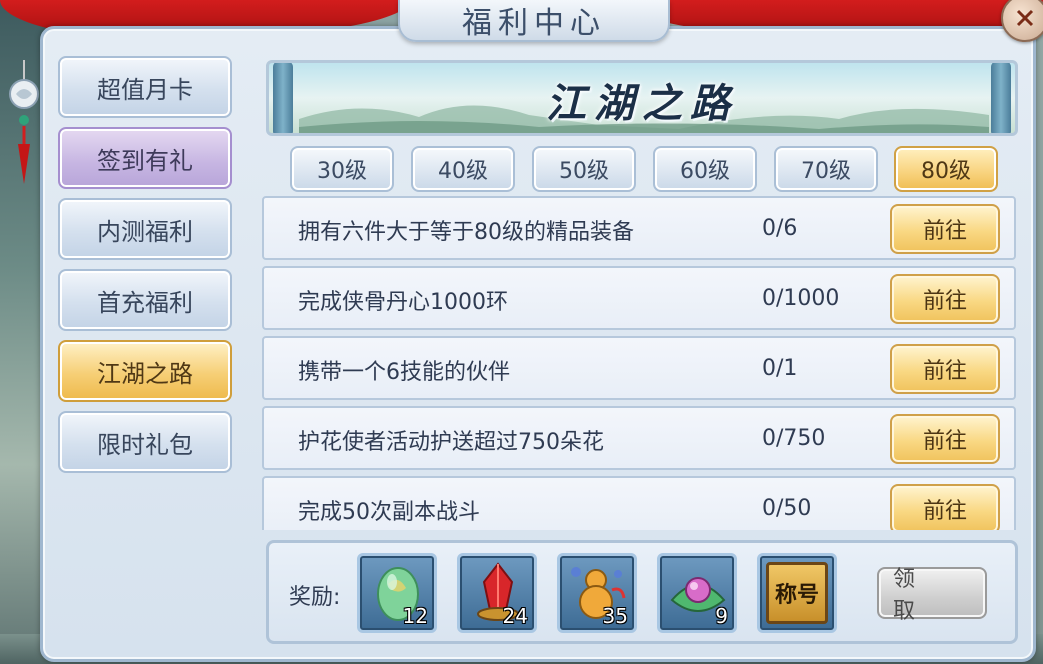  What do you see at coordinates (315, 597) in the screenshot?
I see `reward-label: 奖励:` at bounding box center [315, 597].